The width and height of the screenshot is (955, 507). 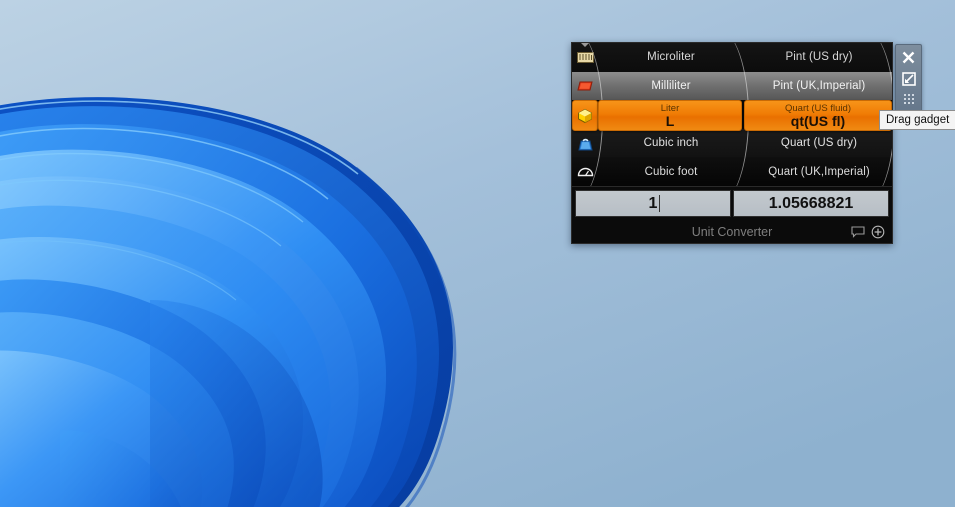 I want to click on drag-handle, so click(x=909, y=99).